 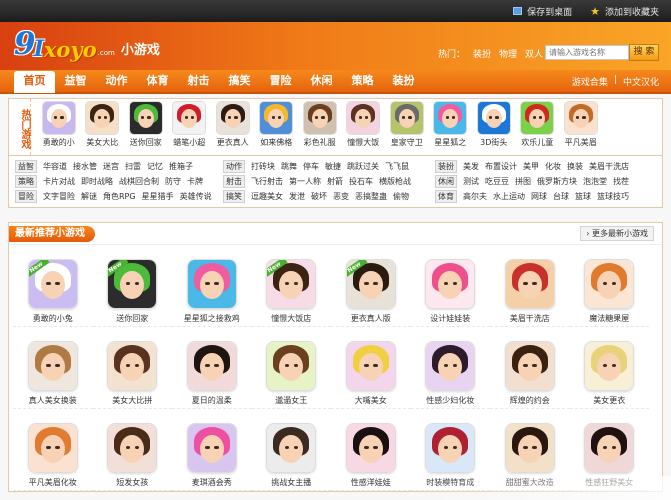 I want to click on recommend-game-label: 星星狐之接救鸡, so click(x=212, y=318).